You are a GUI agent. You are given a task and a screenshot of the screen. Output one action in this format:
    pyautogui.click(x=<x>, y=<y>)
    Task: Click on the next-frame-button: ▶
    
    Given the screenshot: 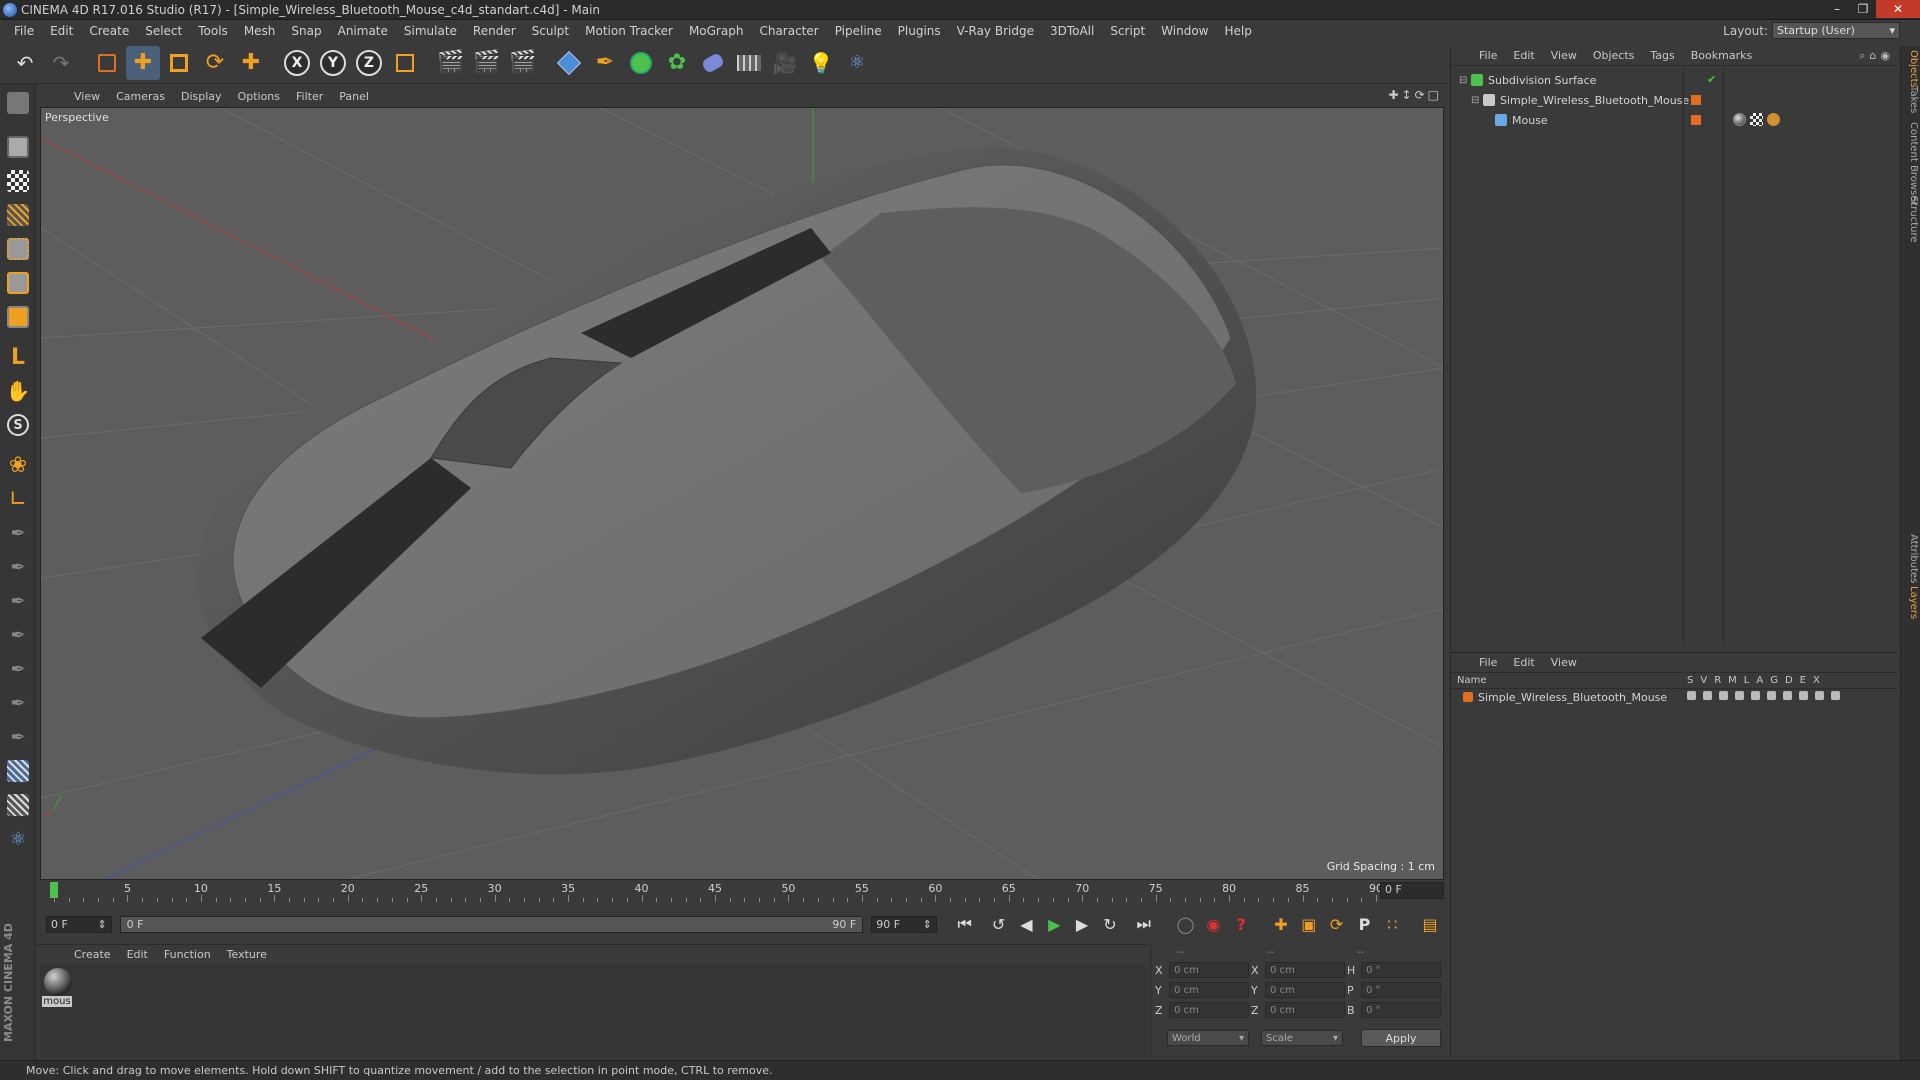 What is the action you would take?
    pyautogui.click(x=1082, y=924)
    